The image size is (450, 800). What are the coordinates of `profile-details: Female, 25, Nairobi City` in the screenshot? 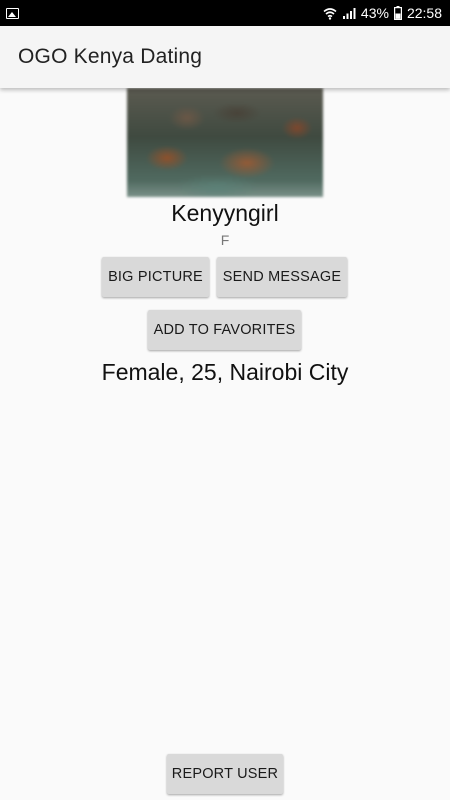 It's located at (225, 372).